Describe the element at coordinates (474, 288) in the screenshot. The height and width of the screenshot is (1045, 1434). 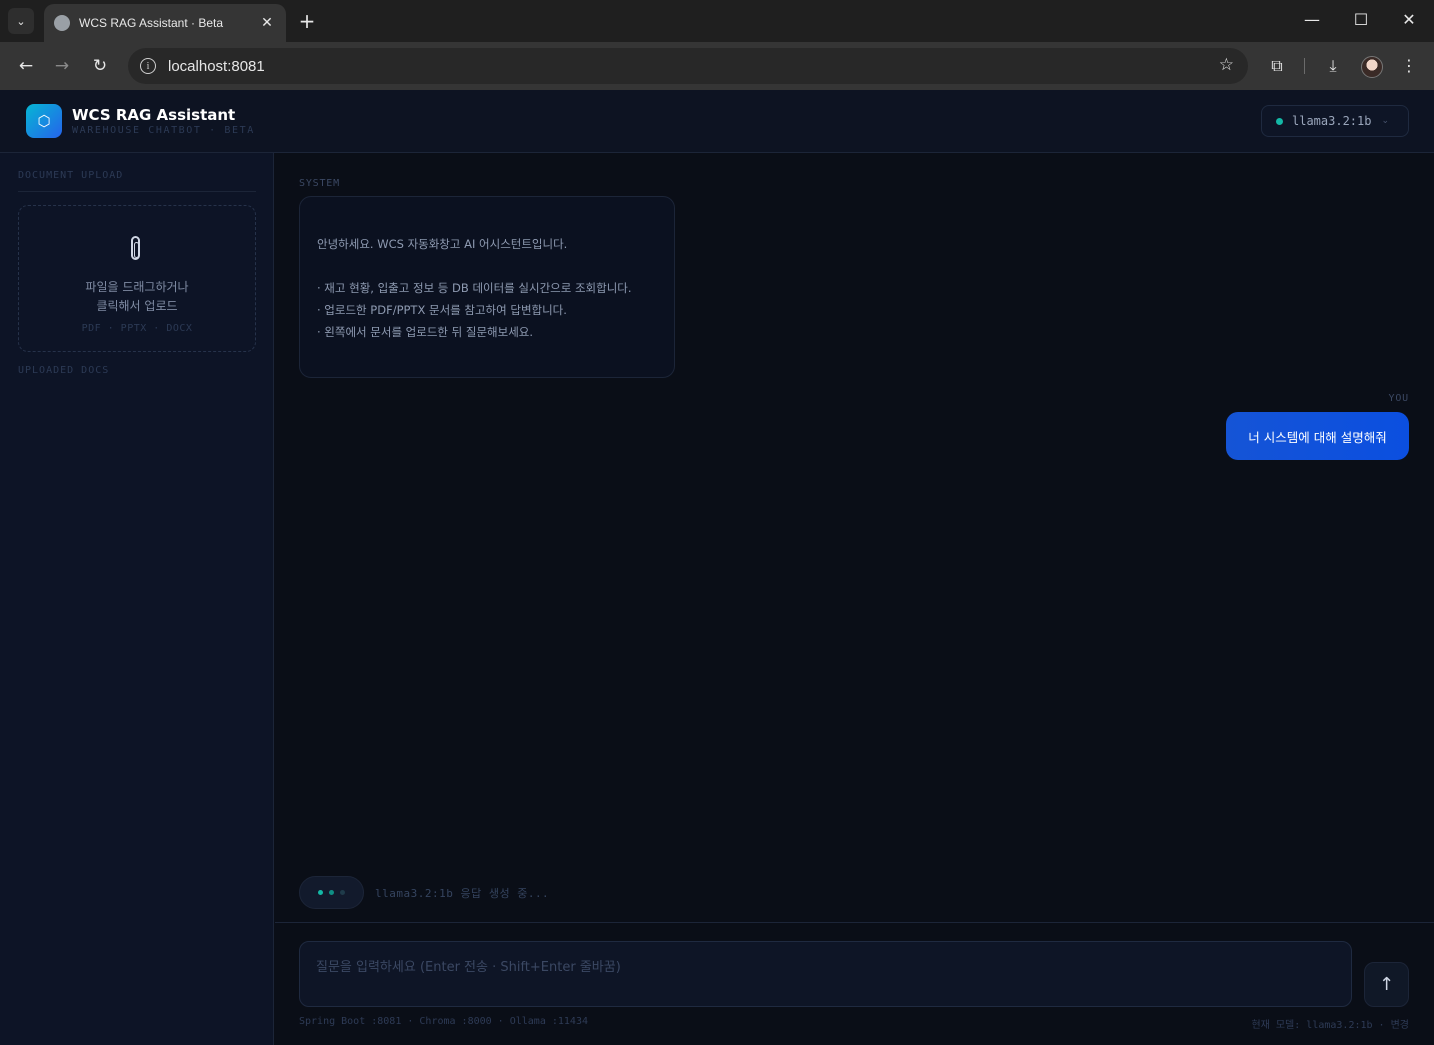
I see `system-message-line: · 재고 현황, 입출고 정보 등 DB 데이터를 실시간으로 조회합니다.` at that location.